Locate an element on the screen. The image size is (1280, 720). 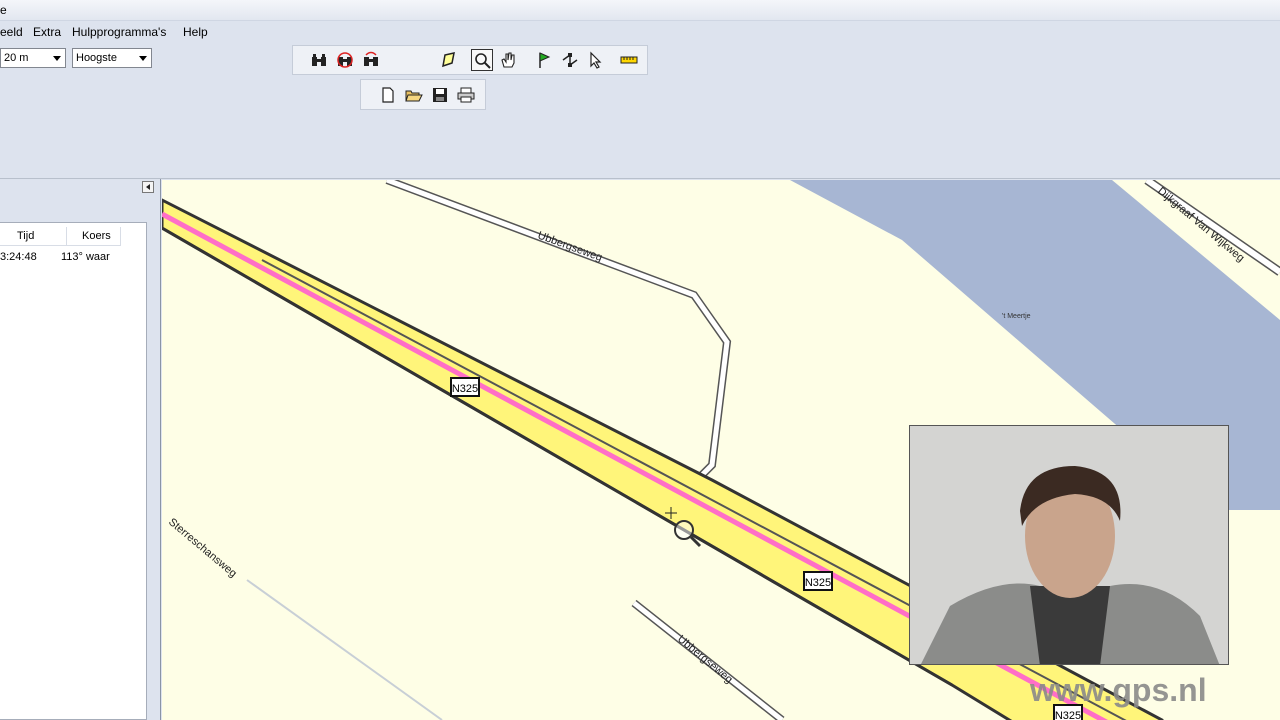
save-file-button is located at coordinates (440, 95).